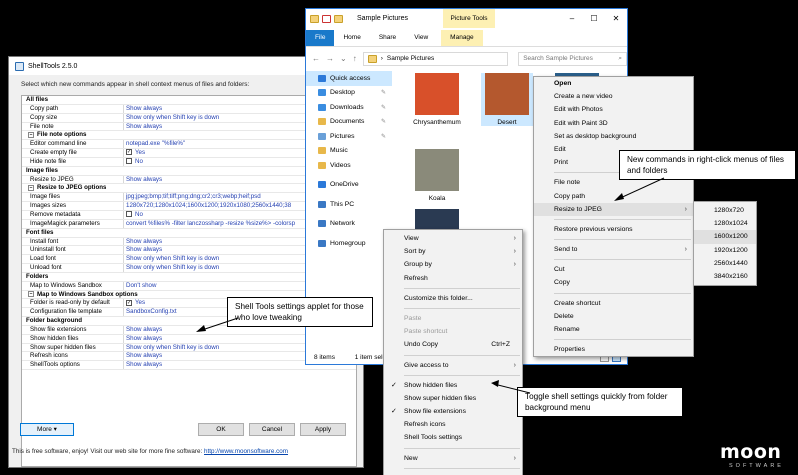 The image size is (798, 475). Describe the element at coordinates (572, 18) in the screenshot. I see `minimize-icon: –` at that location.